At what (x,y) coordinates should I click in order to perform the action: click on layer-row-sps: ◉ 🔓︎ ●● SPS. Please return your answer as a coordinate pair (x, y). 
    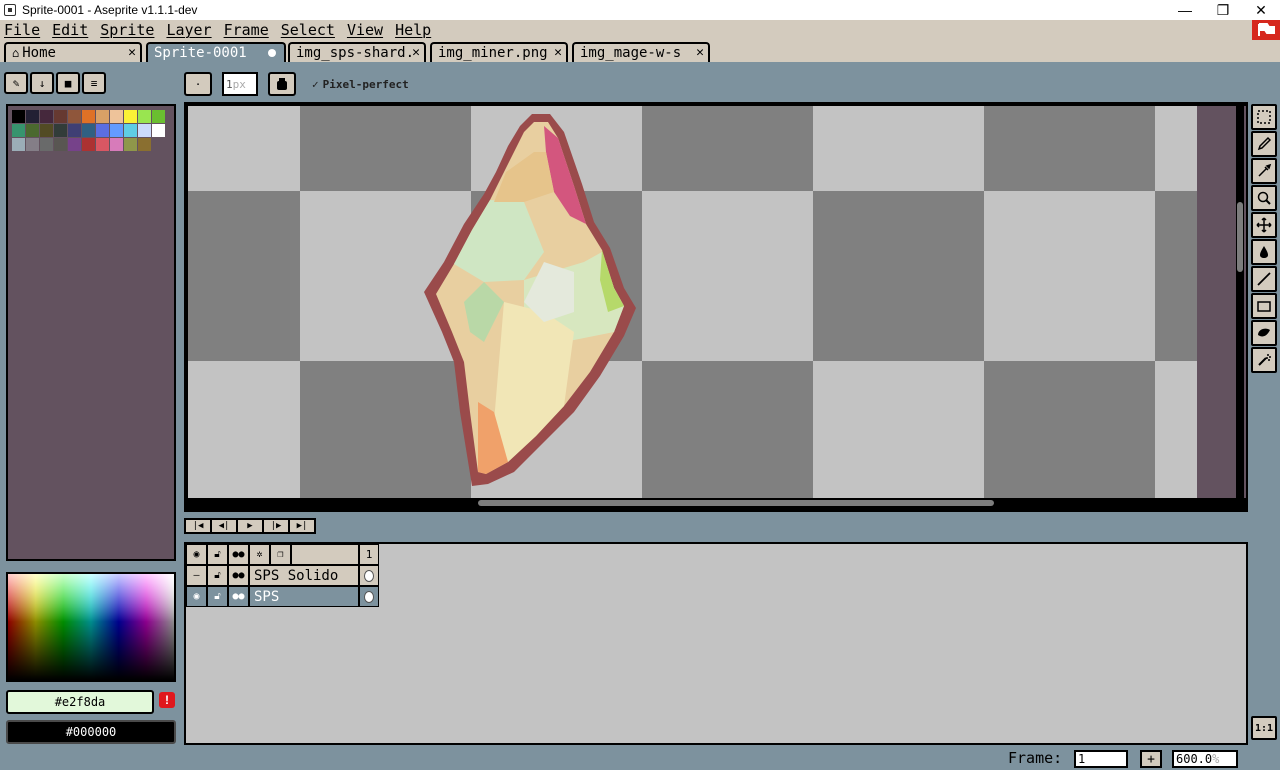
    Looking at the image, I should click on (282, 596).